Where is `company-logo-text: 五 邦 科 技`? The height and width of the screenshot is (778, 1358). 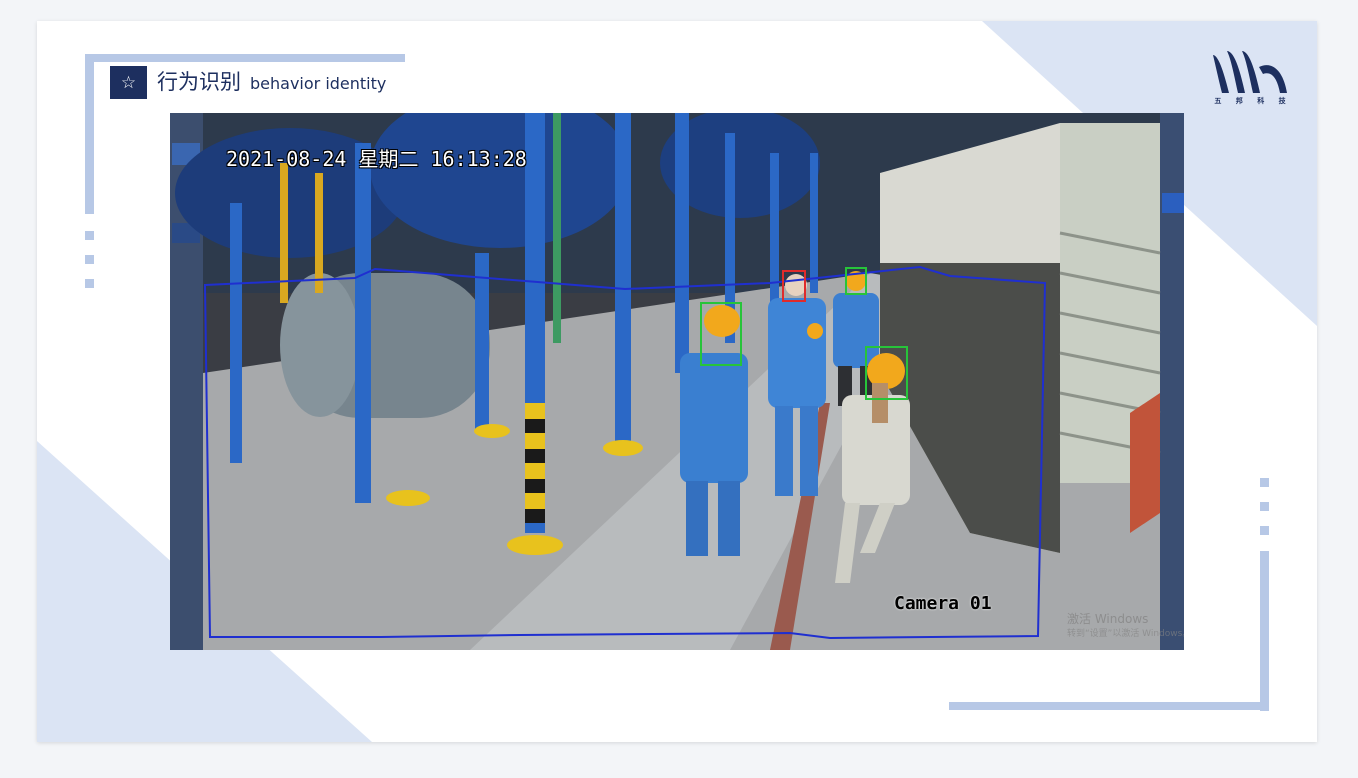
company-logo-text: 五 邦 科 技 is located at coordinates (1253, 101).